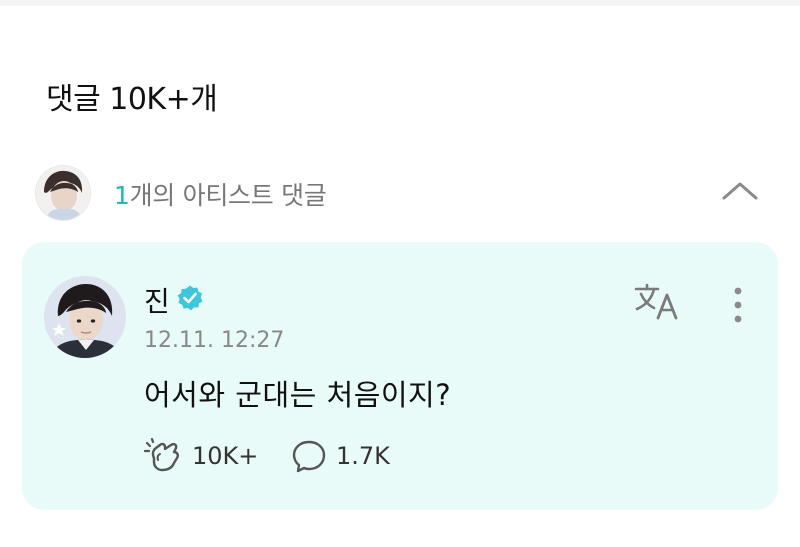  I want to click on like-button: 10K+, so click(203, 455).